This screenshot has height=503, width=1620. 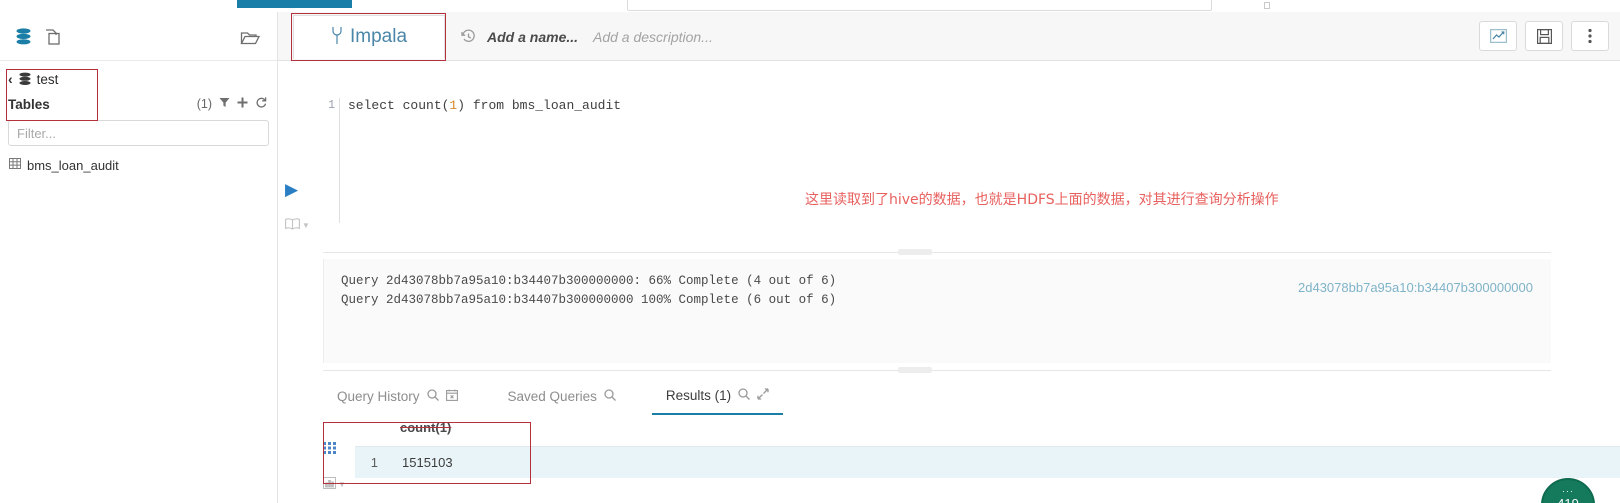 What do you see at coordinates (329, 484) in the screenshot?
I see `bar-chart-icon` at bounding box center [329, 484].